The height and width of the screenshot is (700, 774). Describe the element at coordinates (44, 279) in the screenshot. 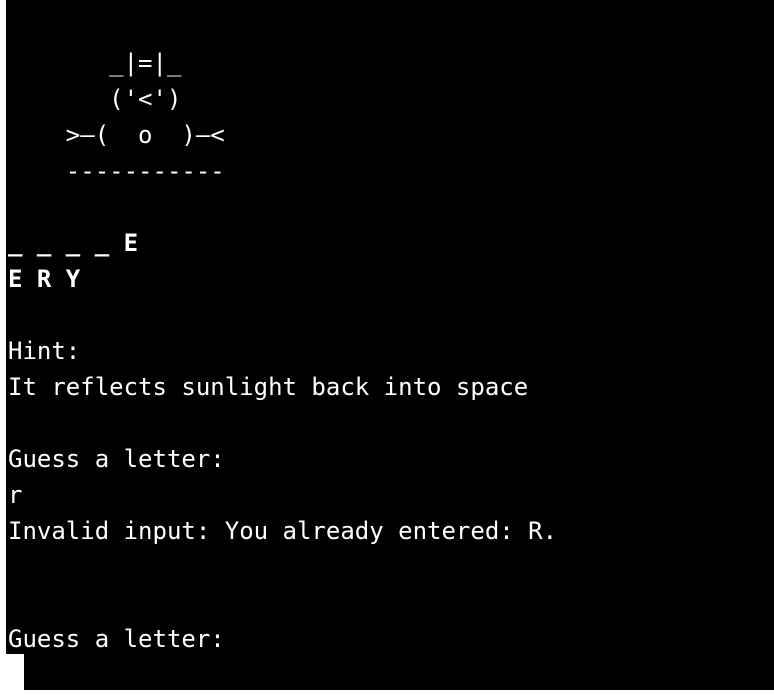

I see `guessed-letters: E R Y` at that location.